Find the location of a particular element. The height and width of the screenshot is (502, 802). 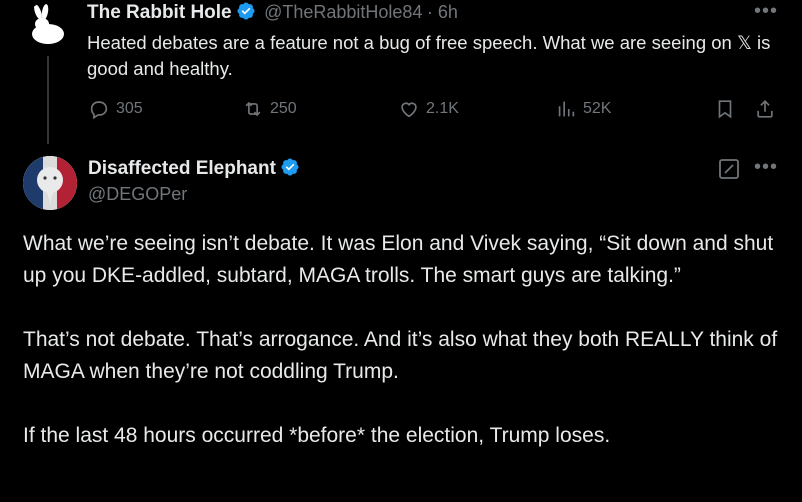

author-handle: @DEGOPer is located at coordinates (137, 194).